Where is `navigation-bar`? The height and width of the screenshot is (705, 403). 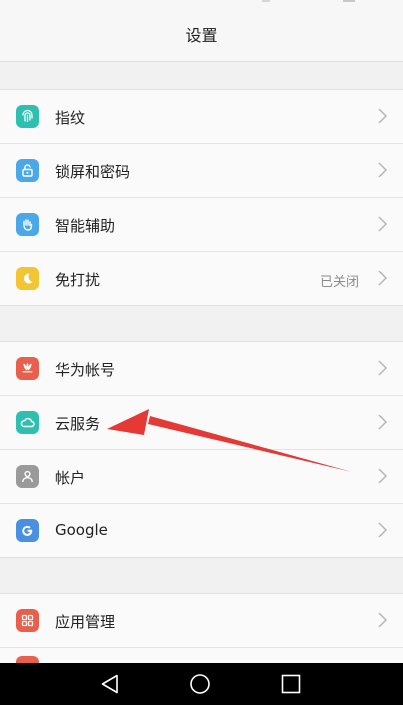 navigation-bar is located at coordinates (201, 684).